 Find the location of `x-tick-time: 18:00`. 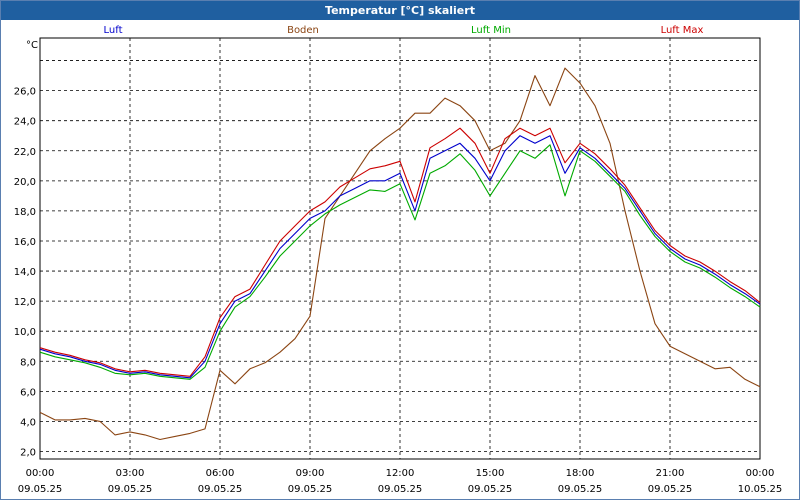

x-tick-time: 18:00 is located at coordinates (580, 473).